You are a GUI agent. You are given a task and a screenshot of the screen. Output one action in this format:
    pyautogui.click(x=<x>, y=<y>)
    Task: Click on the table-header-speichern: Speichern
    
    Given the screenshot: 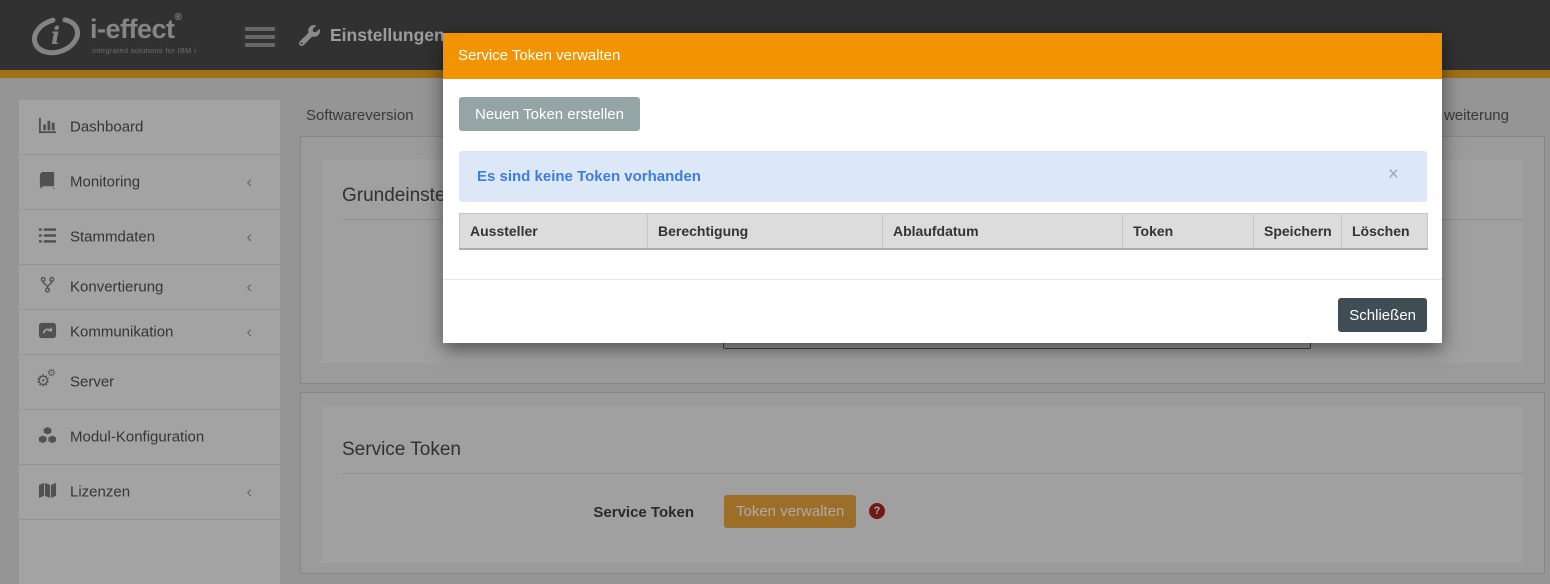 What is the action you would take?
    pyautogui.click(x=1297, y=231)
    